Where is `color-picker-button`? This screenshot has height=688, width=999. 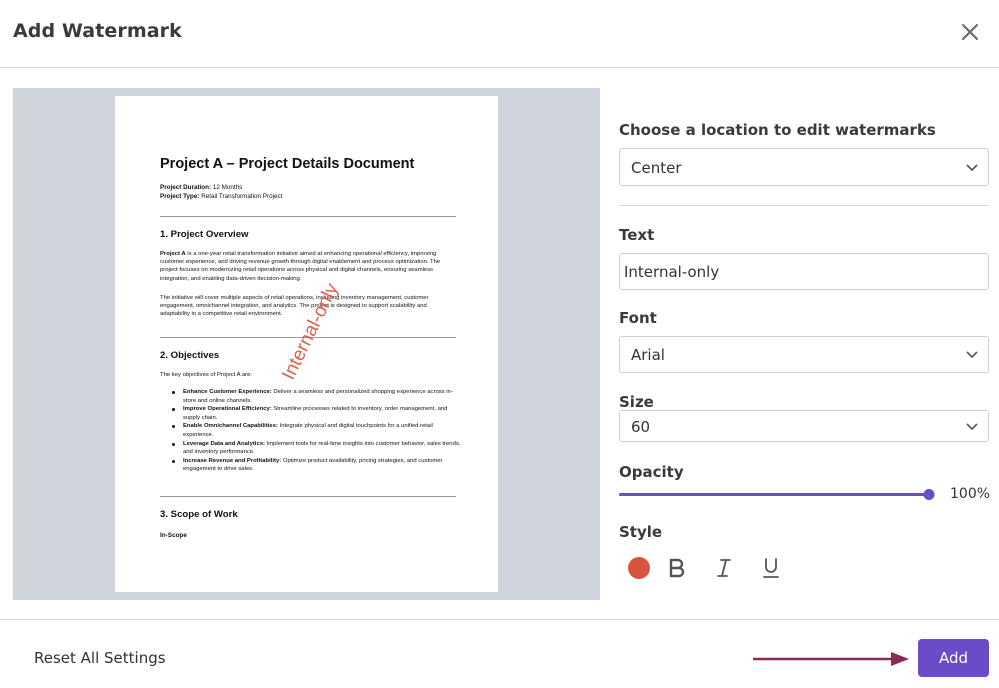 color-picker-button is located at coordinates (639, 568).